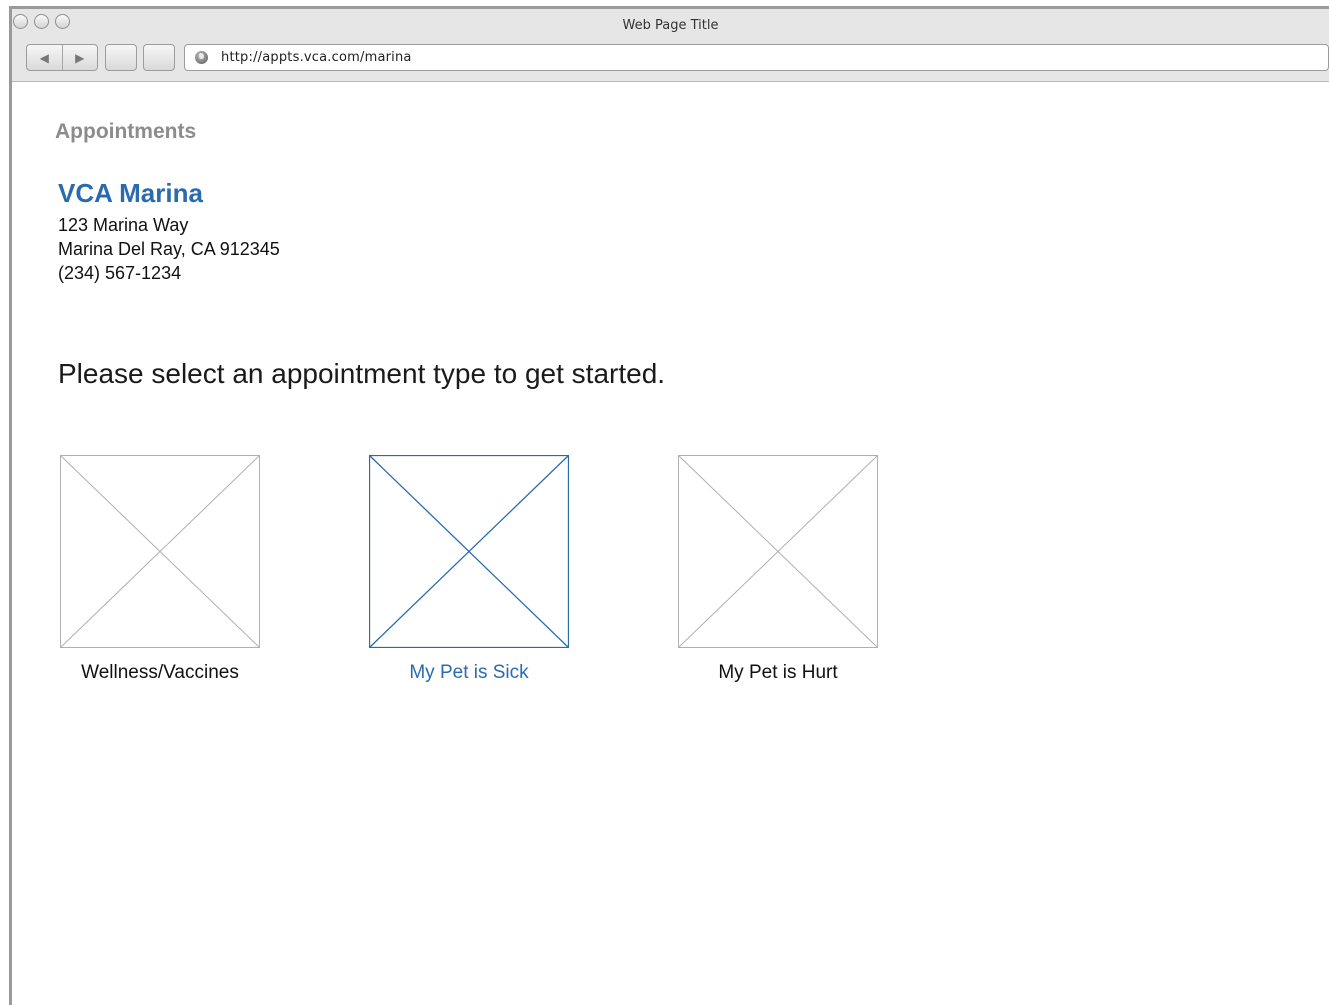 The width and height of the screenshot is (1329, 1005). I want to click on forward-arrow-icon: ▶, so click(80, 57).